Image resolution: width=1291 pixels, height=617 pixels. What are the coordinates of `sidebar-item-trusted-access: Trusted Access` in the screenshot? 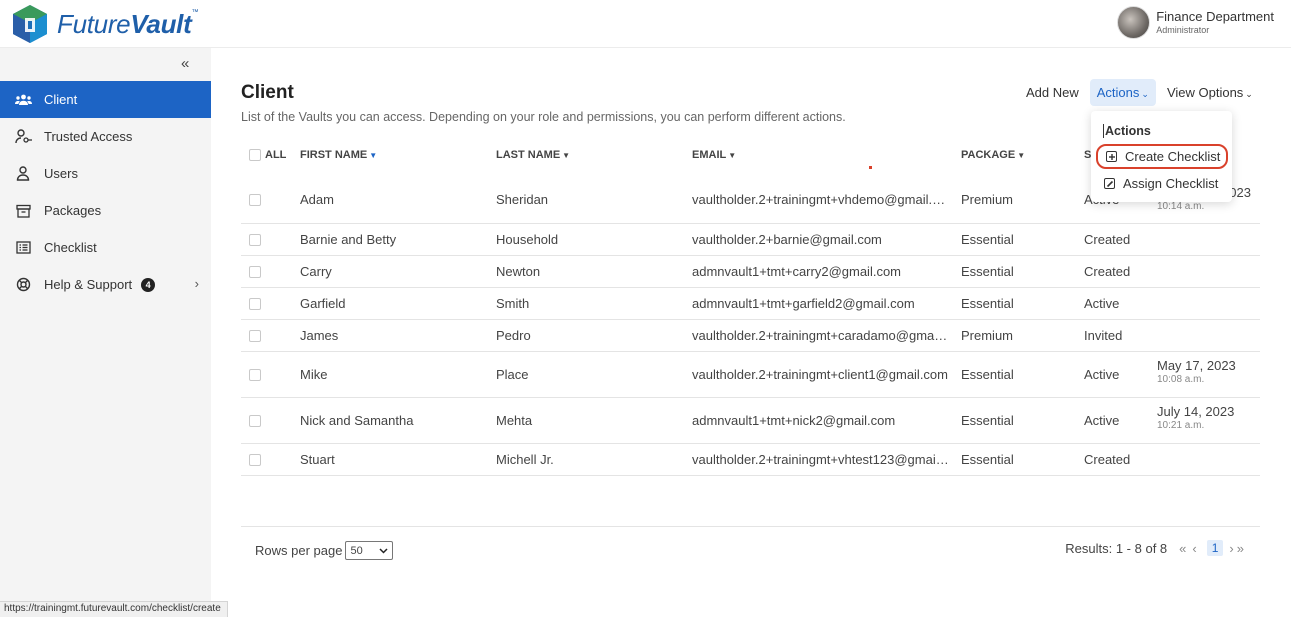 It's located at (105, 136).